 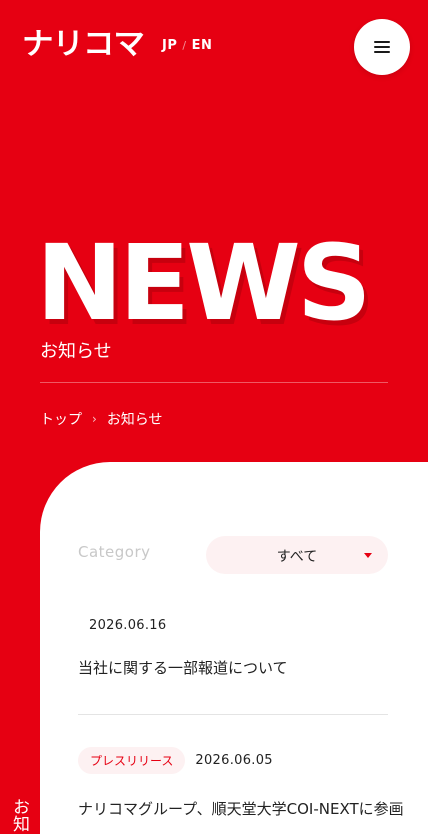 I want to click on page-title: NEWS, so click(x=204, y=283).